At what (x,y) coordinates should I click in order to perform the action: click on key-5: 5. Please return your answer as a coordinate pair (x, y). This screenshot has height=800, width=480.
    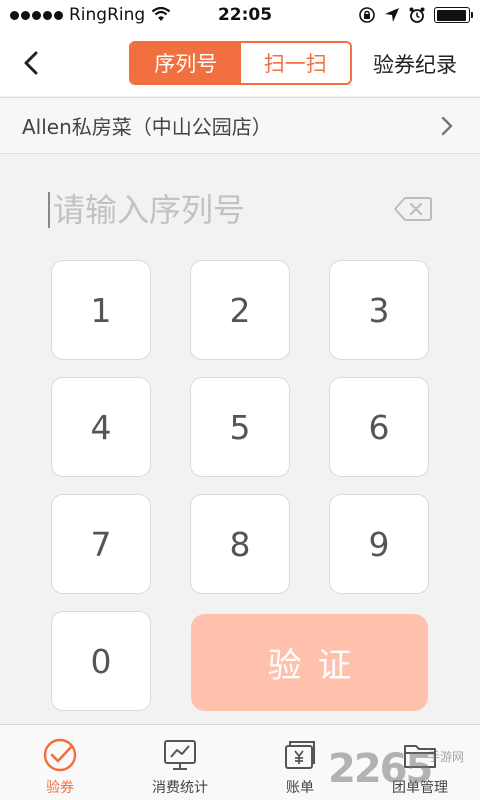
    Looking at the image, I should click on (240, 427).